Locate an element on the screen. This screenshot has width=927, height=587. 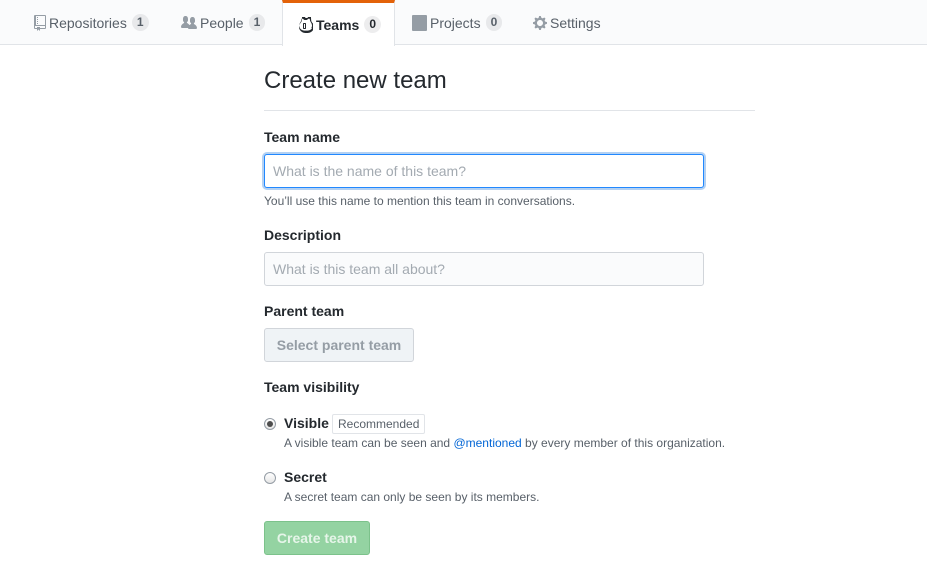
jersey-icon is located at coordinates (306, 24).